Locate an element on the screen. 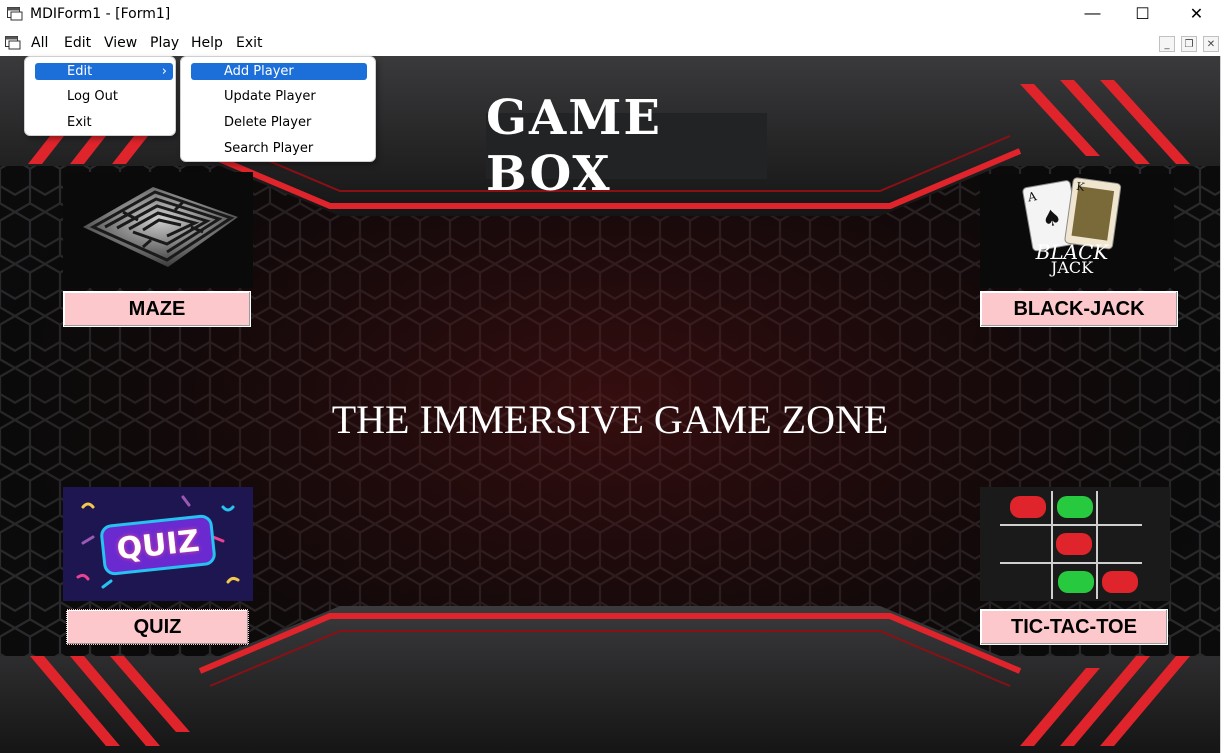 The image size is (1226, 753). tagline: THE IMMERSIVE GAME ZONE is located at coordinates (610, 419).